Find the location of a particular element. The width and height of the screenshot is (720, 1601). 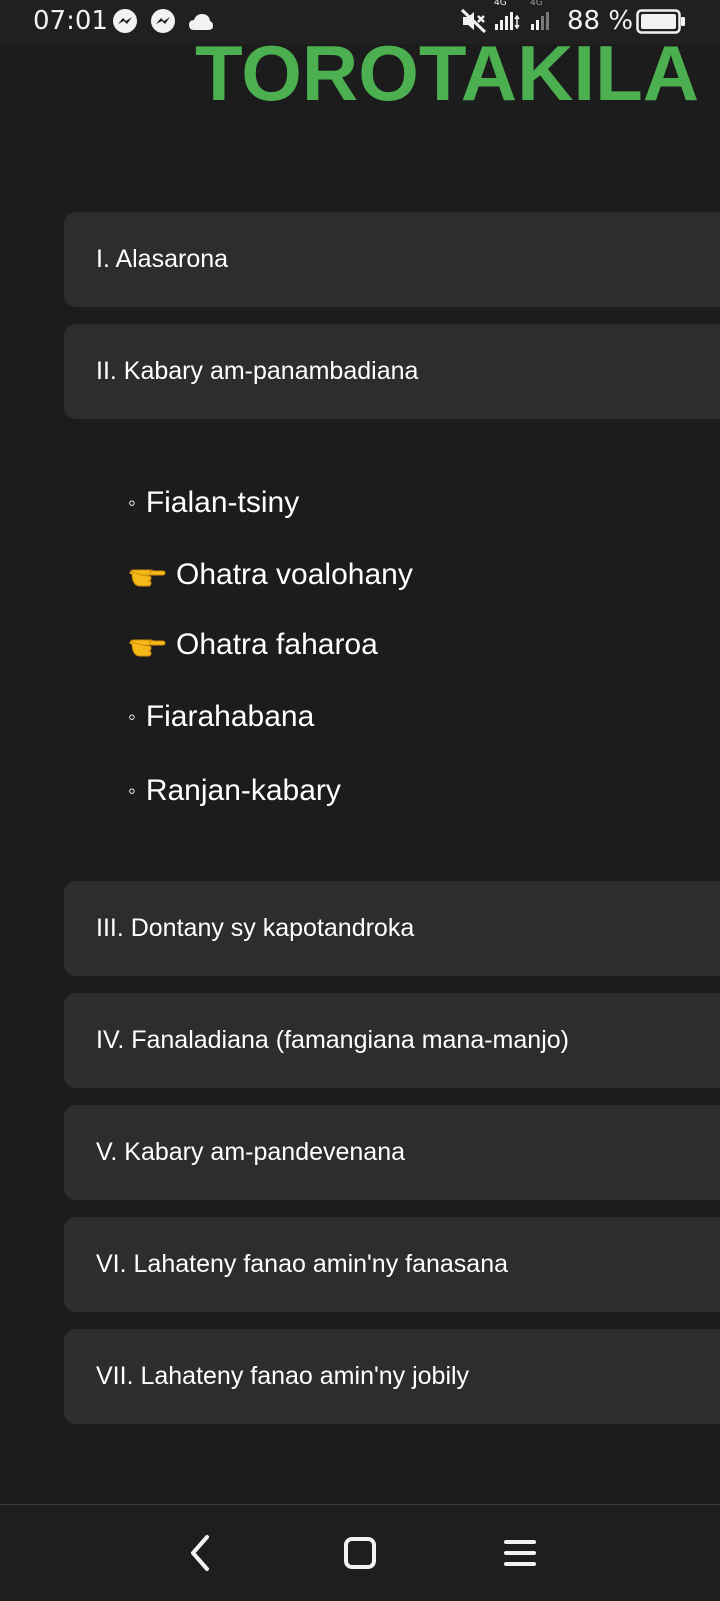

back-button is located at coordinates (200, 1553).